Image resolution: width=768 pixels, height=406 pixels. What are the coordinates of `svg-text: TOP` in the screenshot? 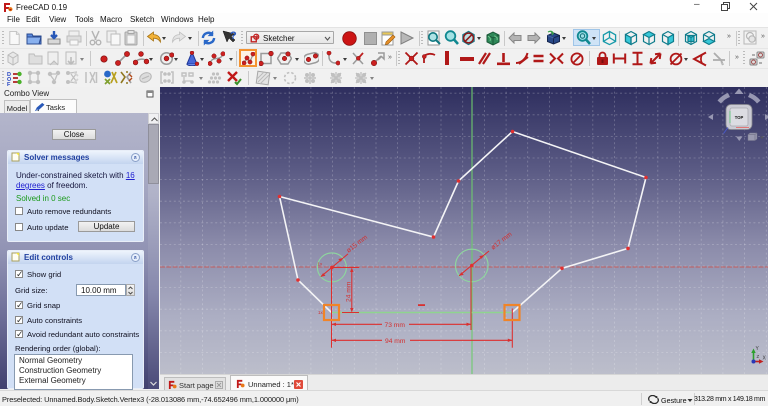 It's located at (739, 117).